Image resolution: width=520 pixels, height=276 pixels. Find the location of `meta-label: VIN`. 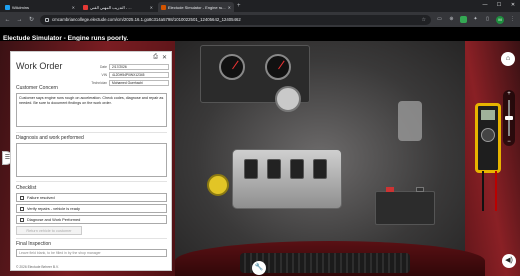

meta-label: VIN is located at coordinates (104, 74).